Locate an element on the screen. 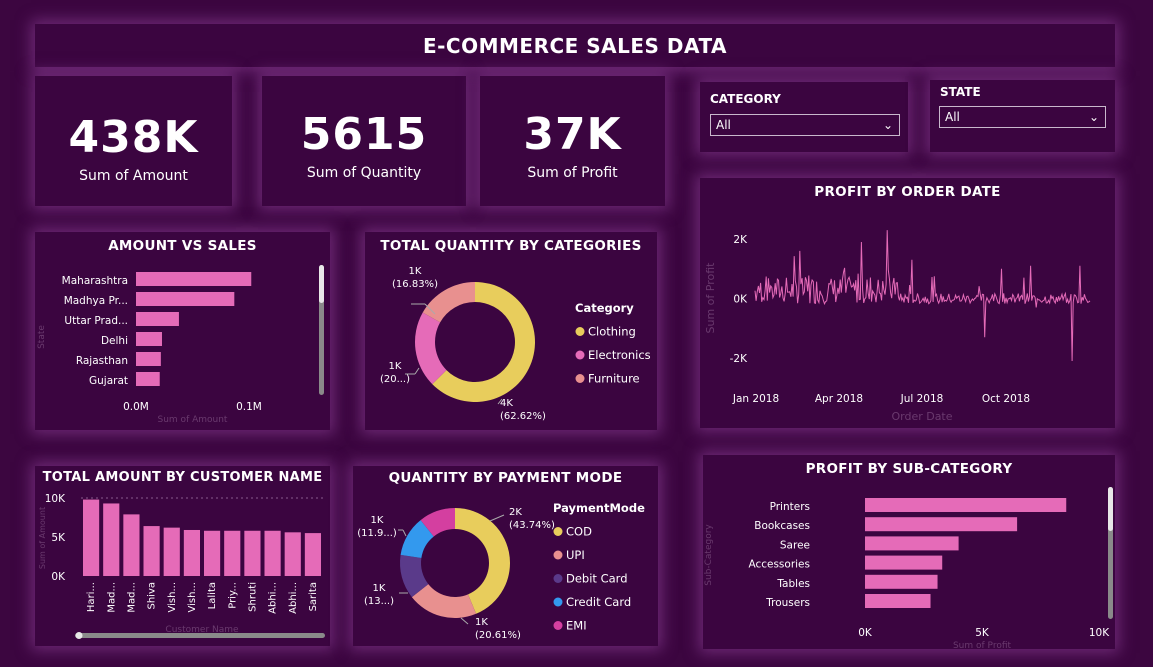 This screenshot has height=667, width=1153. y-tick-label: 2K is located at coordinates (740, 240).